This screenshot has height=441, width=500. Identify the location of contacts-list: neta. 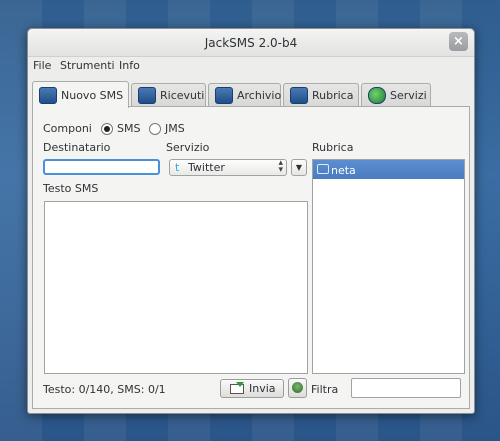
(388, 266).